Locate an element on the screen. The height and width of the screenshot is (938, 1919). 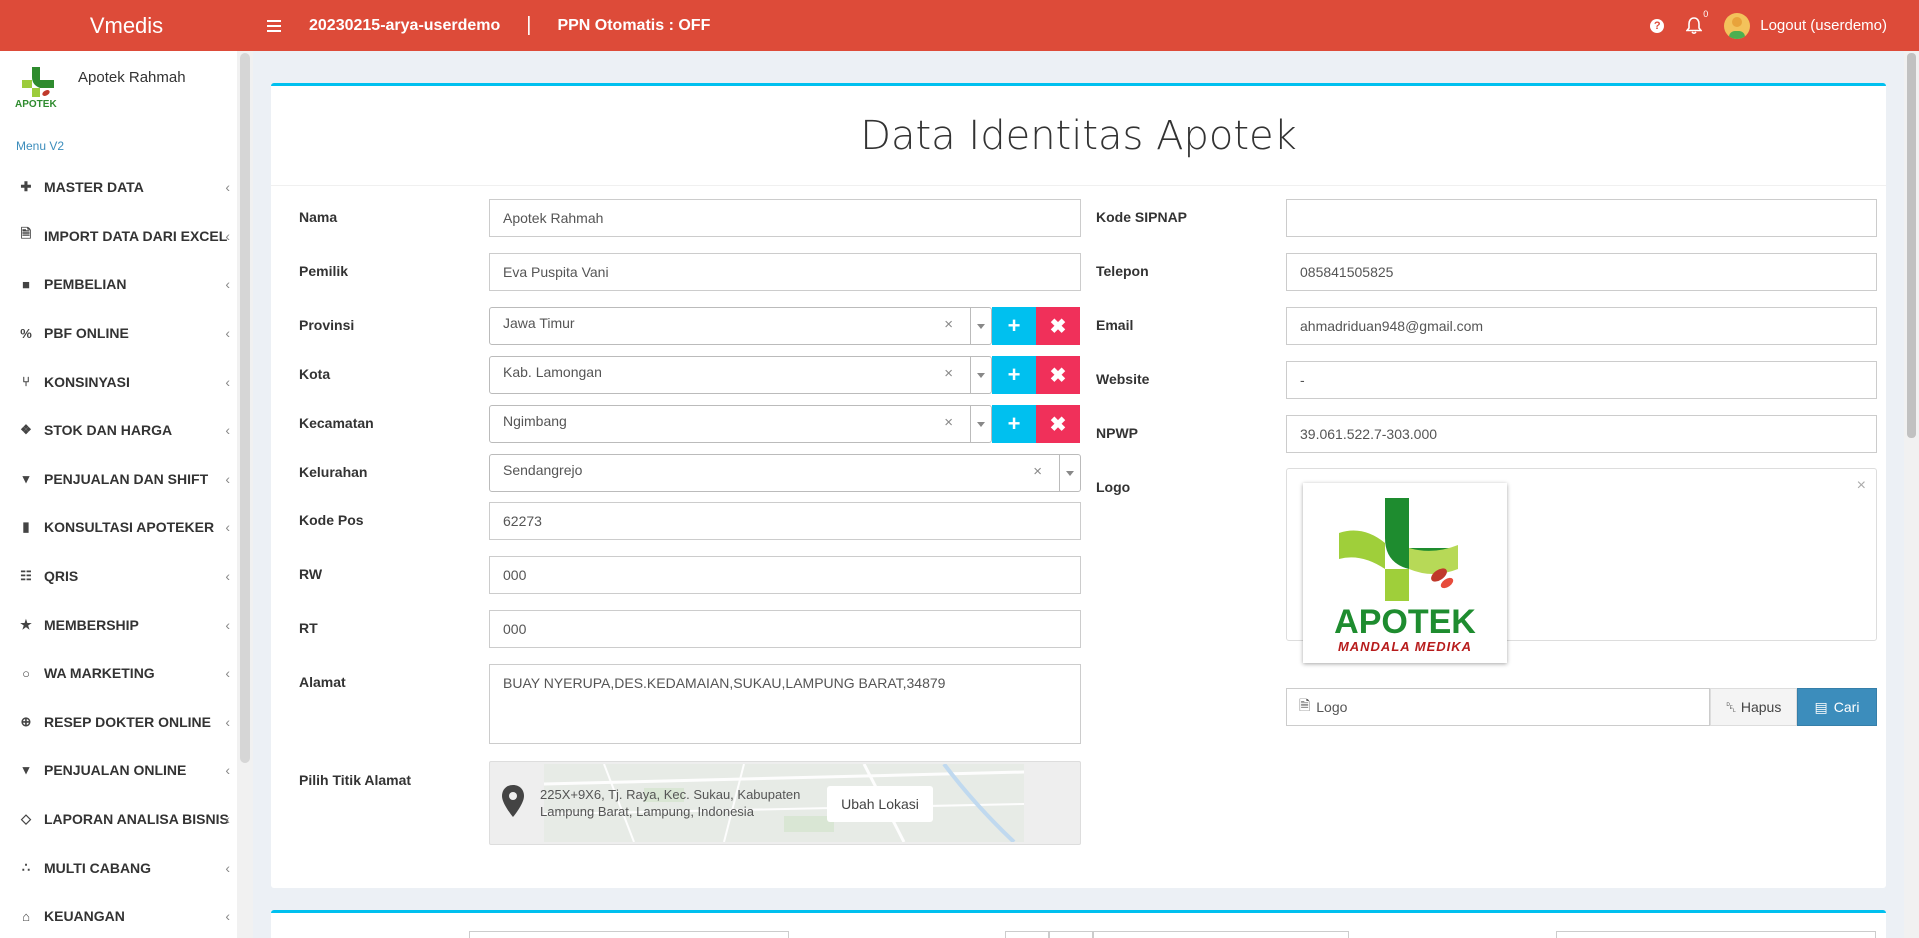
cari-button: ▤ Cari is located at coordinates (1837, 707).